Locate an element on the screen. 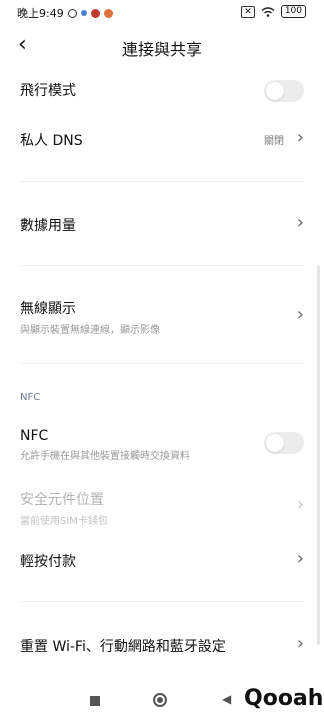 The image size is (324, 720). scrollbar is located at coordinates (318, 455).